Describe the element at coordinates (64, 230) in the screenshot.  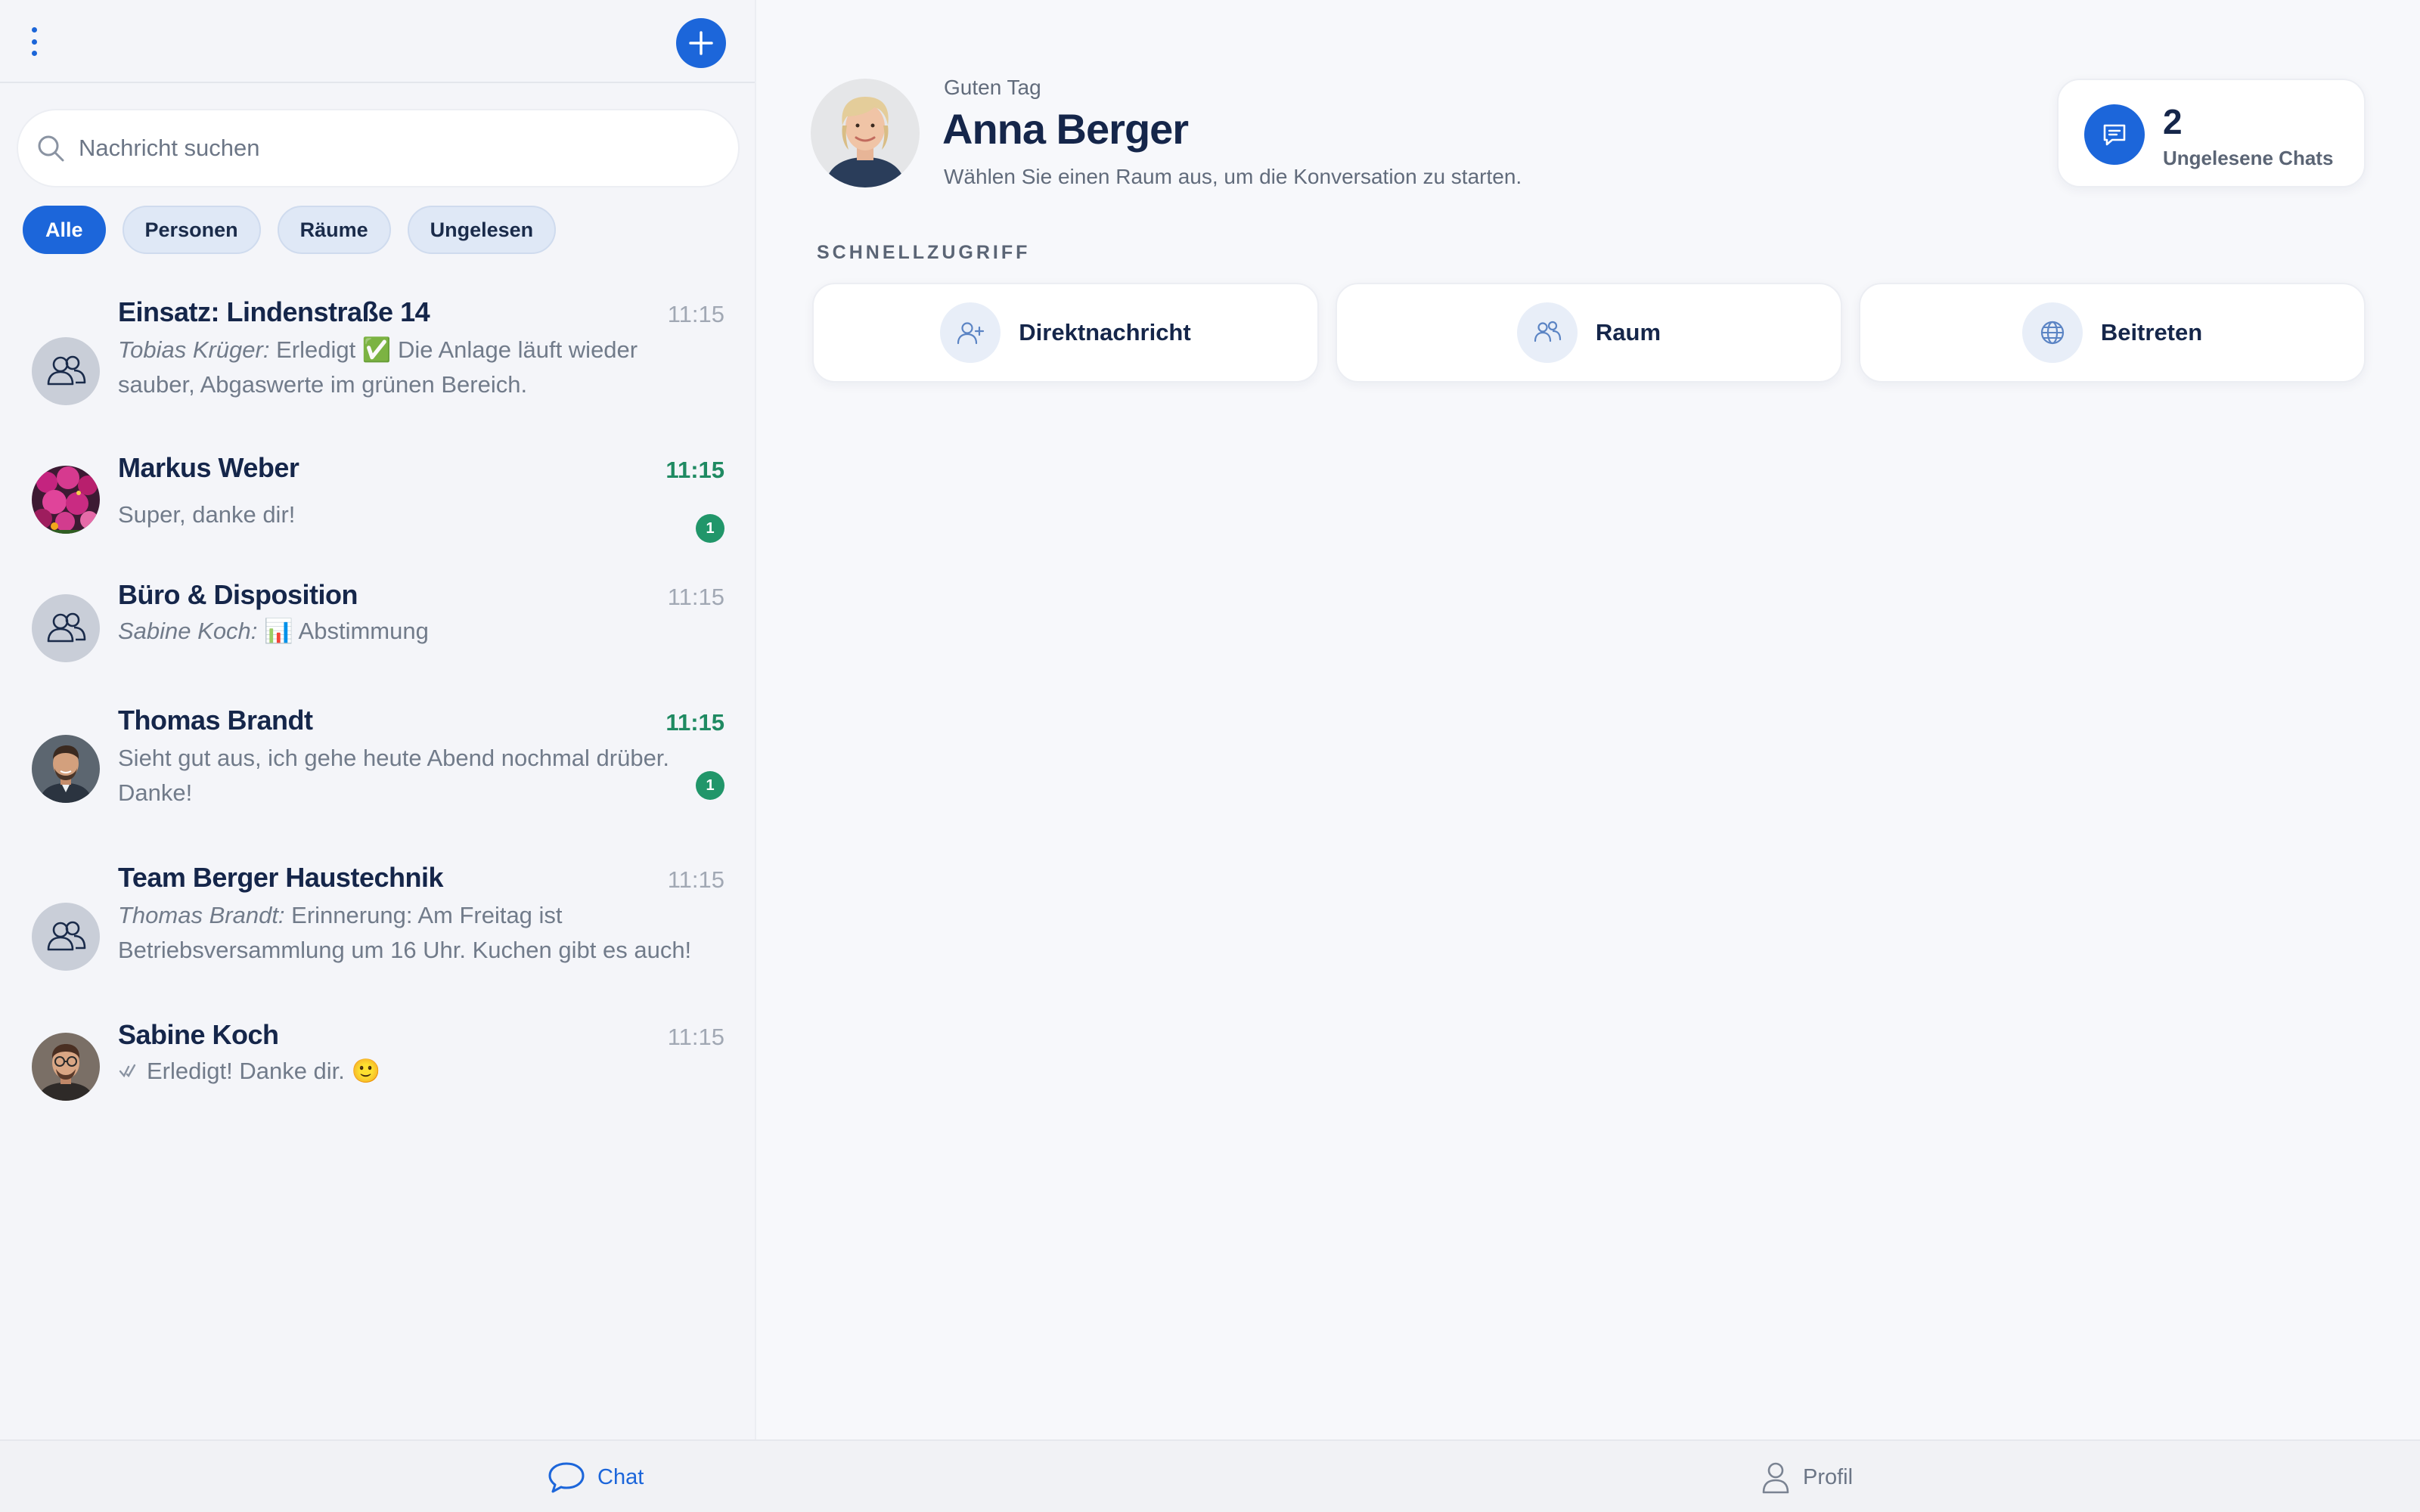
I see `filter-all: Alle` at that location.